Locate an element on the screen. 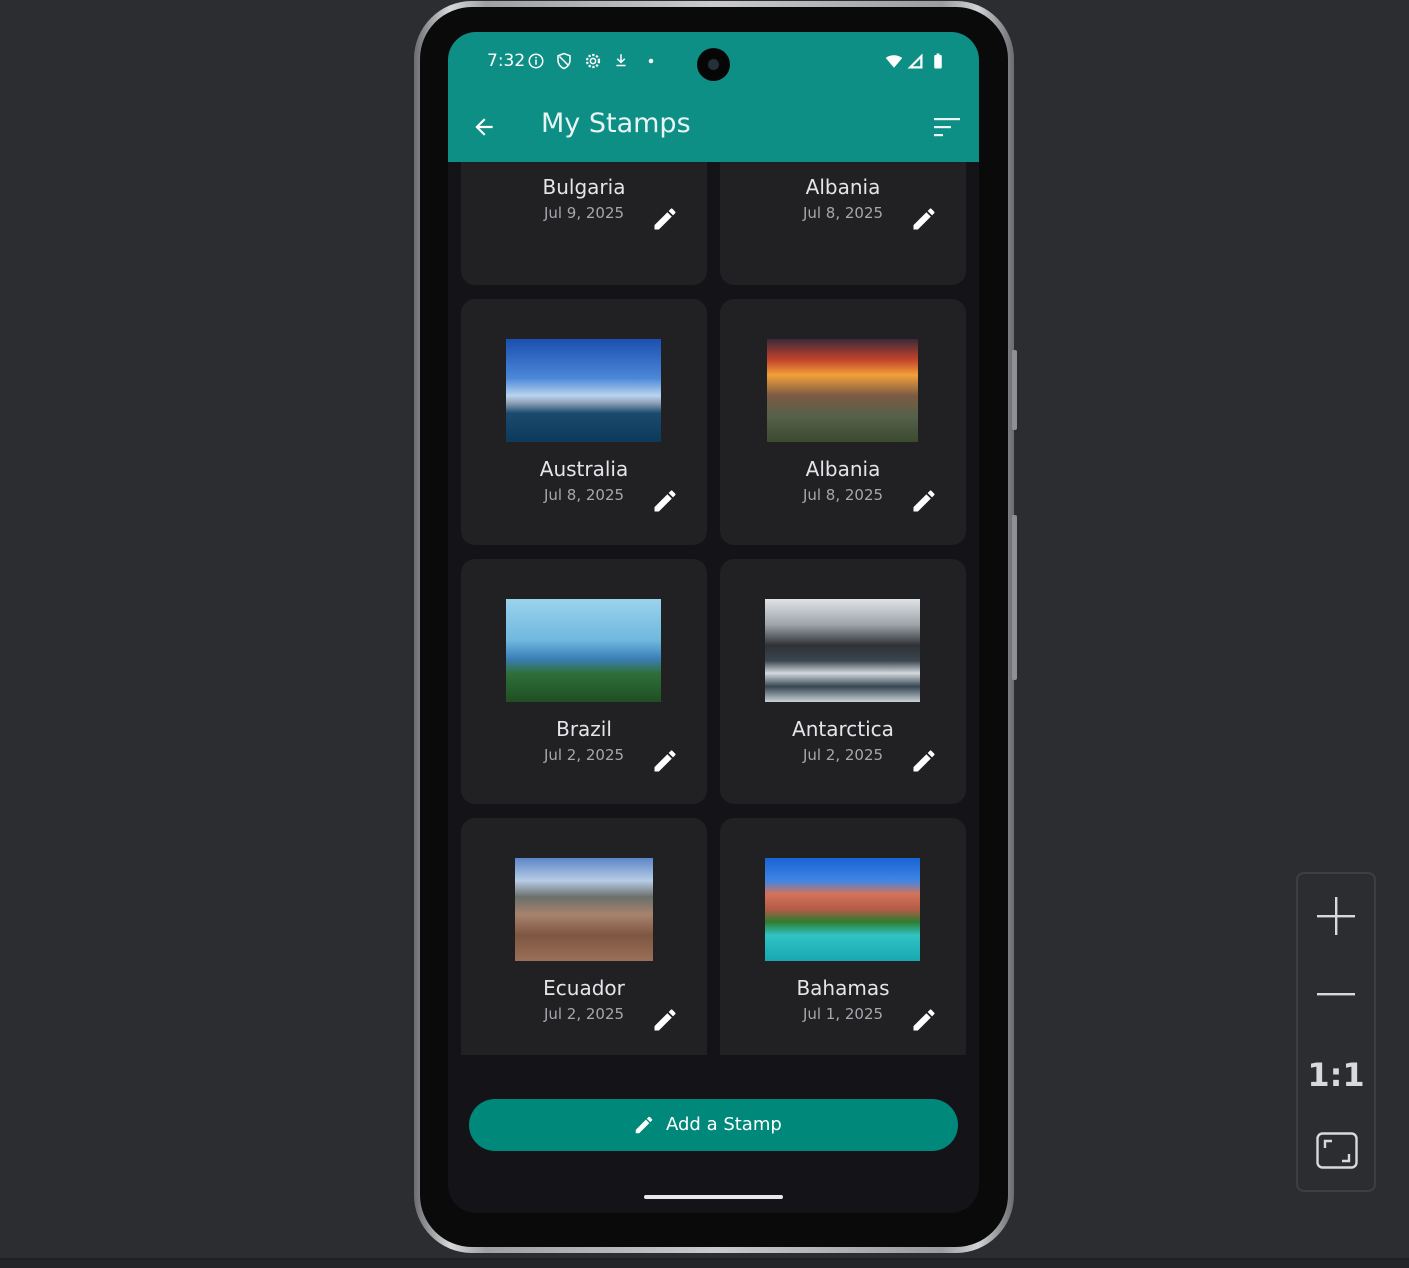 This screenshot has width=1409, height=1268. stamp-card: Bahamas Jul 1, 2025 is located at coordinates (843, 936).